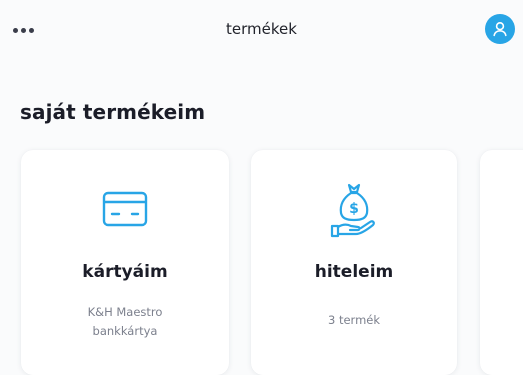 The image size is (523, 375). I want to click on card-title: hiteleim, so click(354, 272).